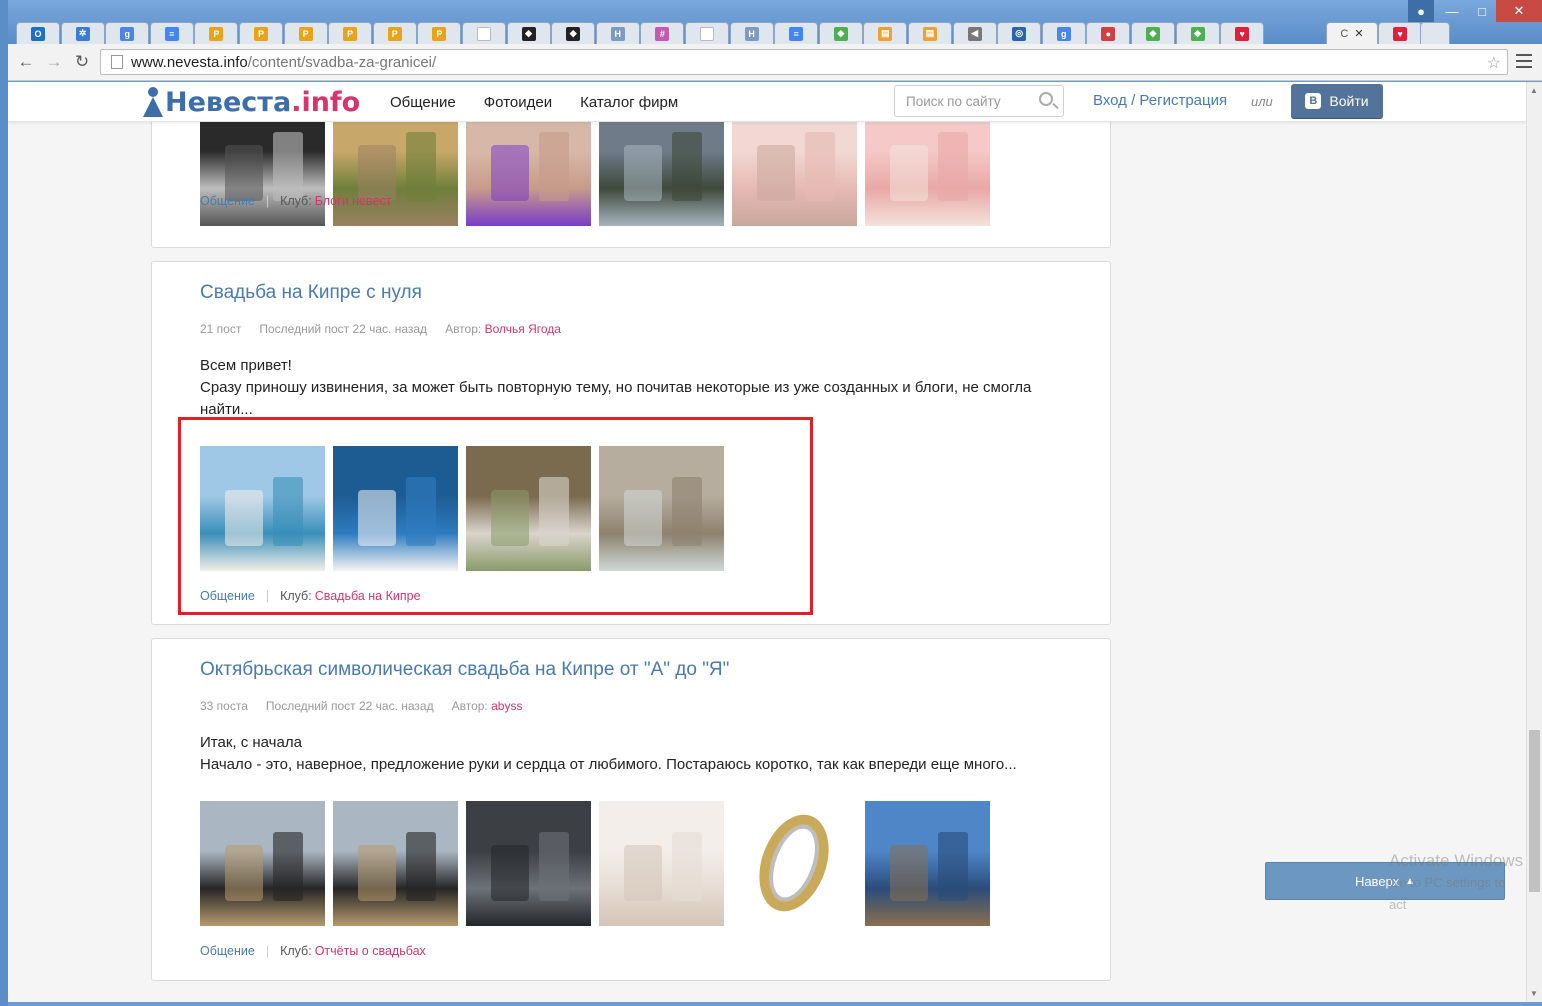  I want to click on post-thumbnails, so click(595, 863).